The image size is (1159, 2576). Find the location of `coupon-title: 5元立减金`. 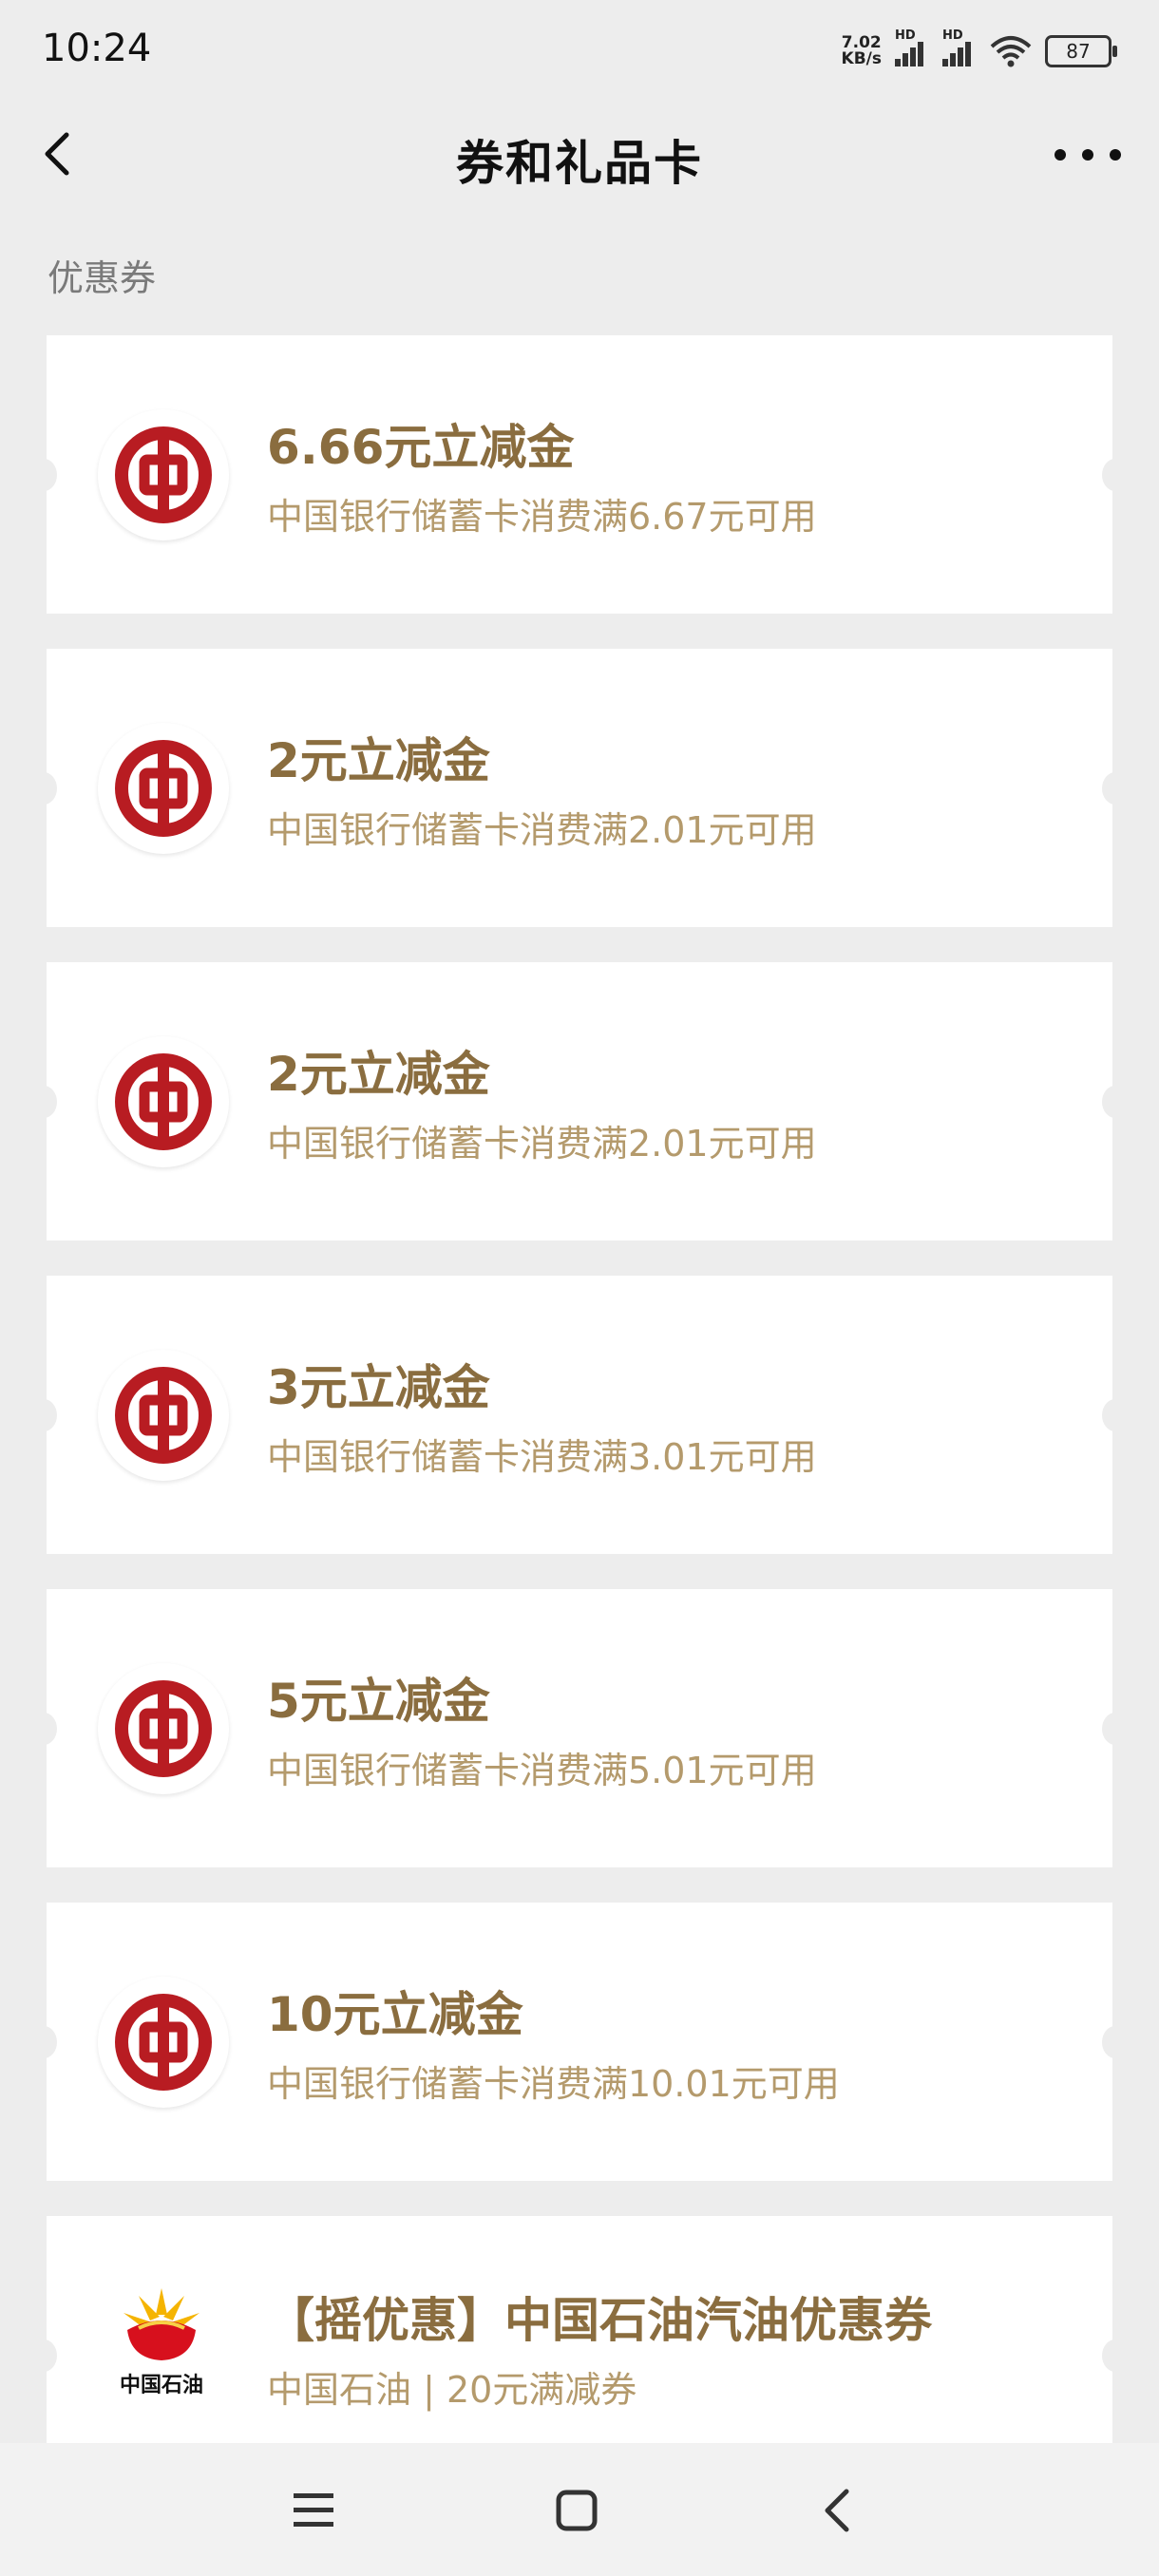

coupon-title: 5元立减金 is located at coordinates (378, 1701).